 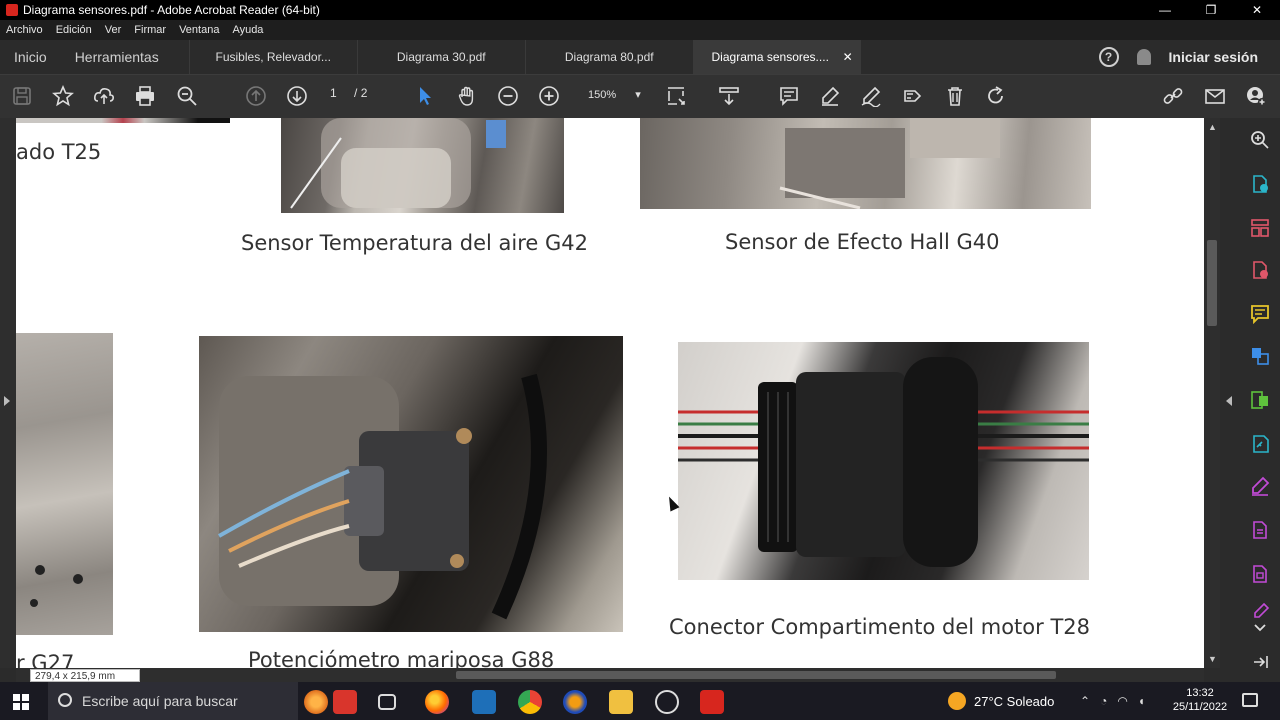 I want to click on comment-icon, so click(x=789, y=96).